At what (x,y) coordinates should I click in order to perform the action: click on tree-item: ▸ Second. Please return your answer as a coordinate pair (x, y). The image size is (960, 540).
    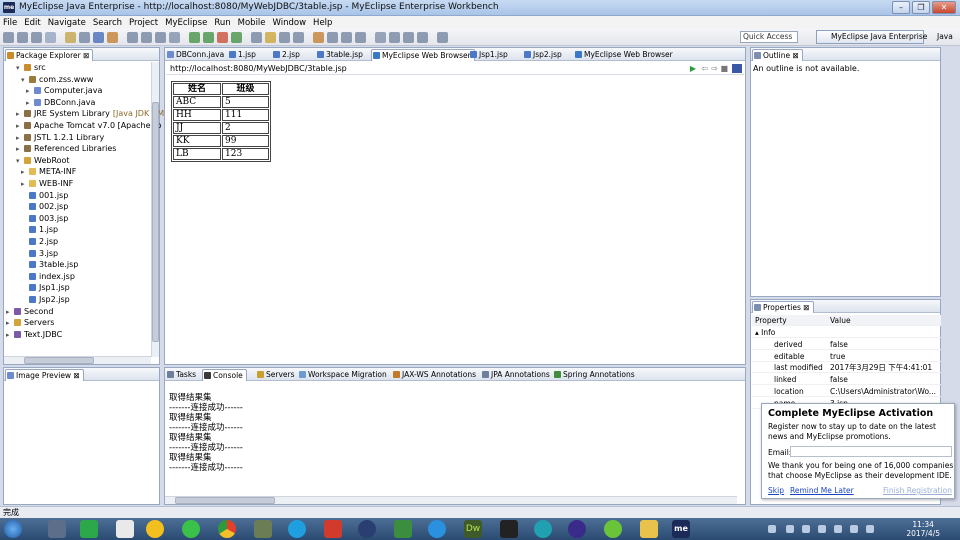
    Looking at the image, I should click on (29, 312).